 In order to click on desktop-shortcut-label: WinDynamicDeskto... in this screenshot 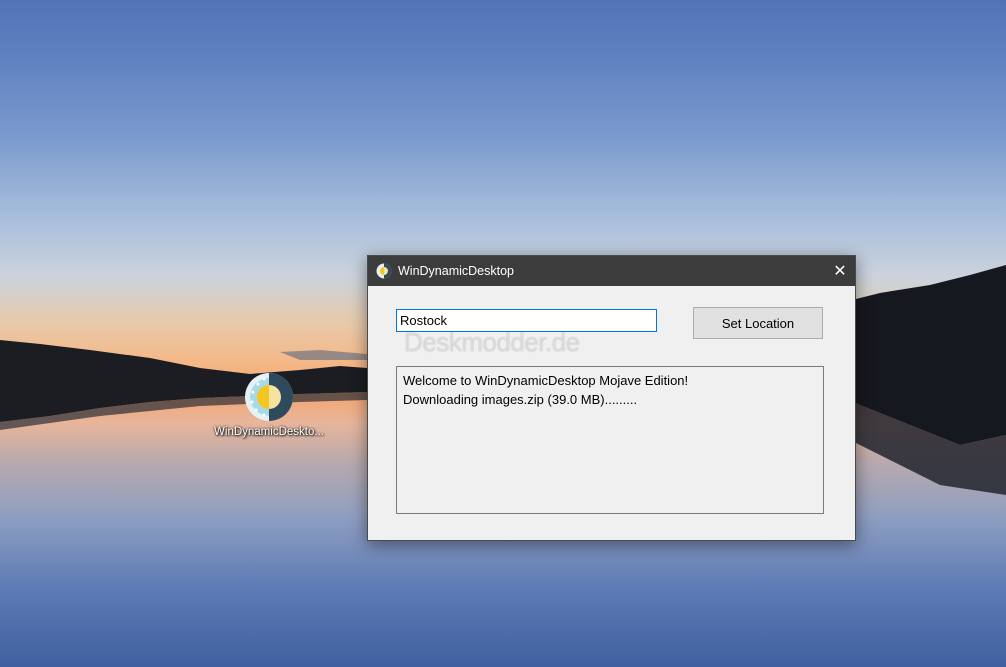, I will do `click(269, 432)`.